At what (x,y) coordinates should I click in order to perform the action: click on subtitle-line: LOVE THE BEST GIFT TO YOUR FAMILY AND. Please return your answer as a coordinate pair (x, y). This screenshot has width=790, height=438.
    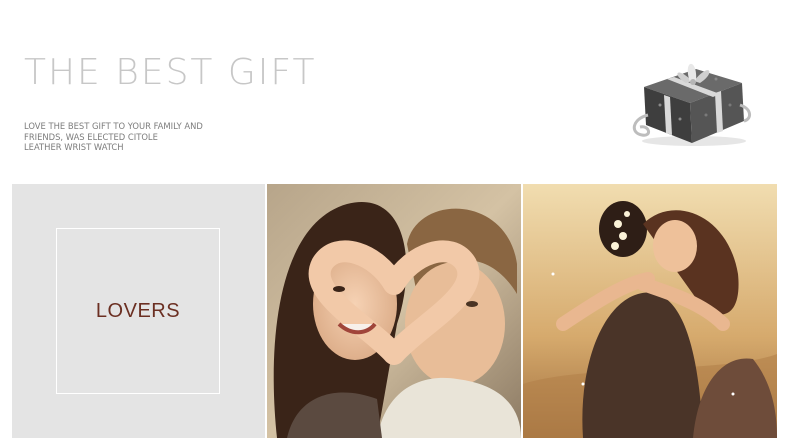
    Looking at the image, I should click on (113, 126).